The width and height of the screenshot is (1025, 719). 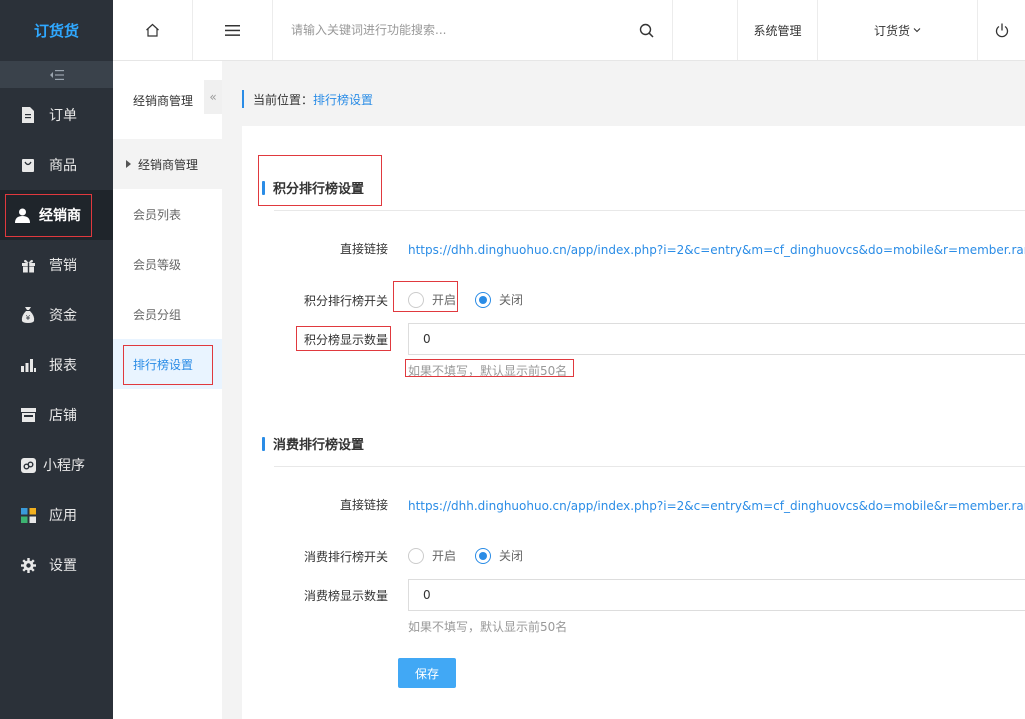 I want to click on mini-program-icon, so click(x=28, y=465).